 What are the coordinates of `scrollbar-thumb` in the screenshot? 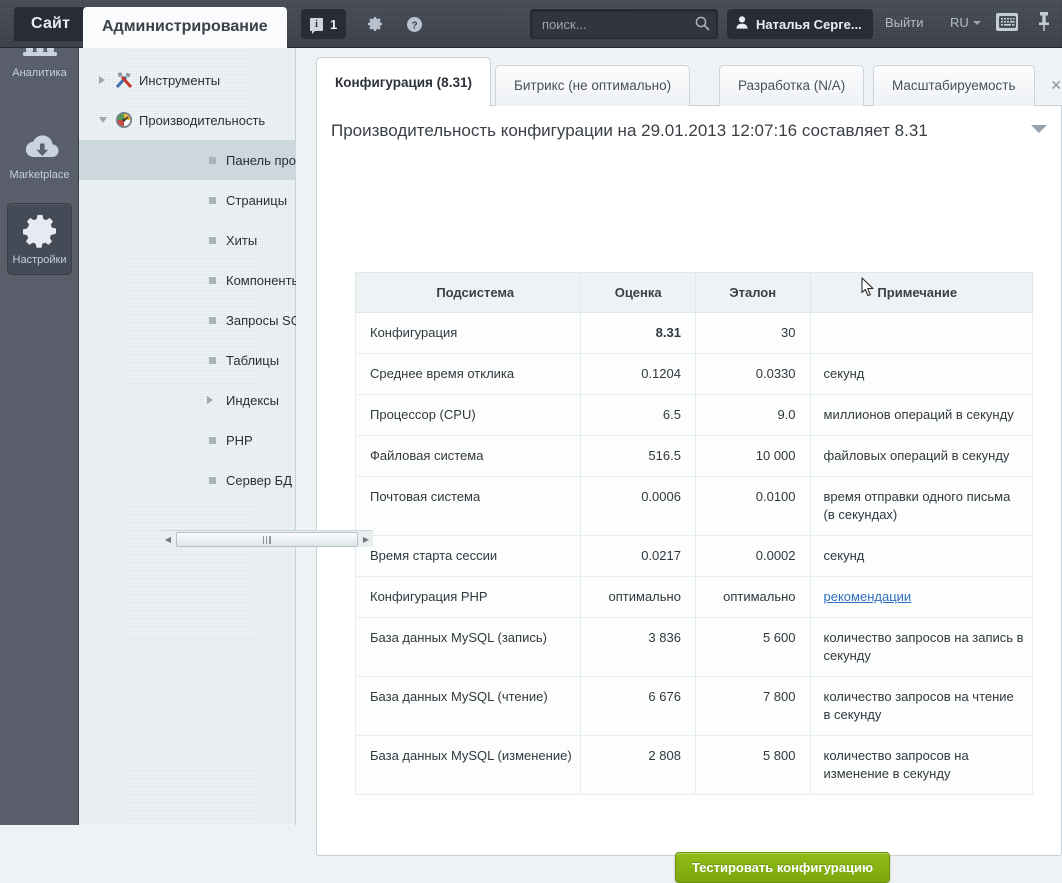 It's located at (267, 539).